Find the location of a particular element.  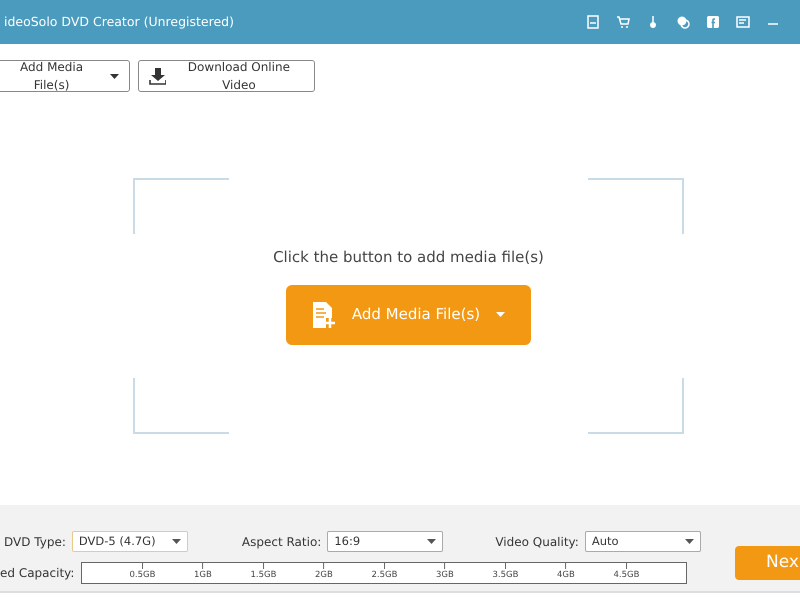

setting-dropdown: 16:9 is located at coordinates (385, 541).